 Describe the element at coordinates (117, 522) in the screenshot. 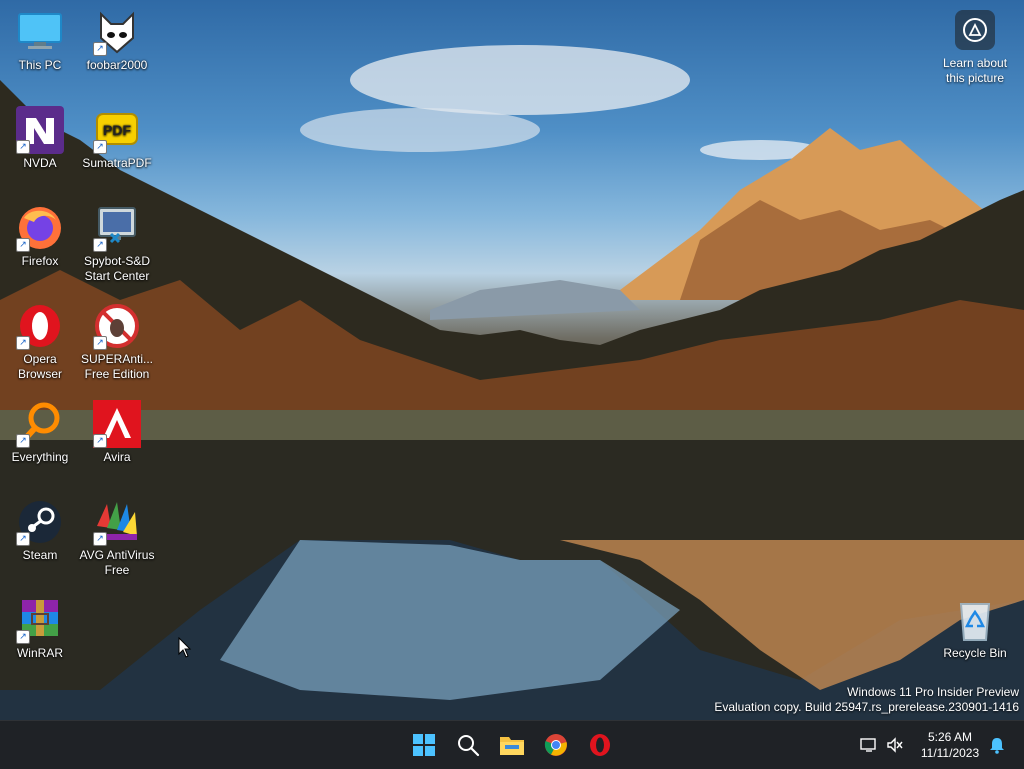

I see `avg-icon: ↗` at that location.